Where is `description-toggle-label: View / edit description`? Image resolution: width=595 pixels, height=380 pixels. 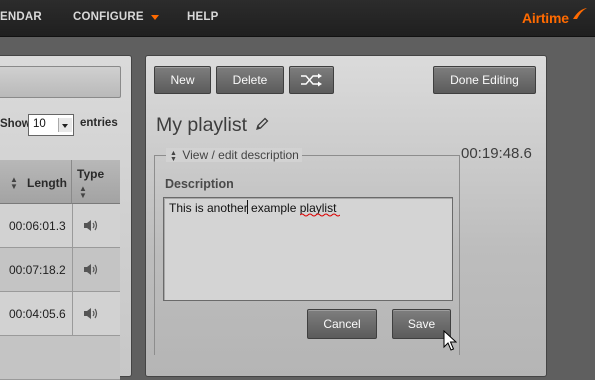 description-toggle-label: View / edit description is located at coordinates (240, 155).